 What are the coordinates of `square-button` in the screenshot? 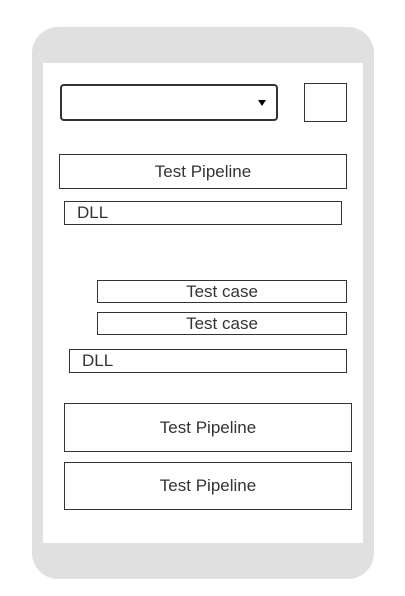 It's located at (325, 102).